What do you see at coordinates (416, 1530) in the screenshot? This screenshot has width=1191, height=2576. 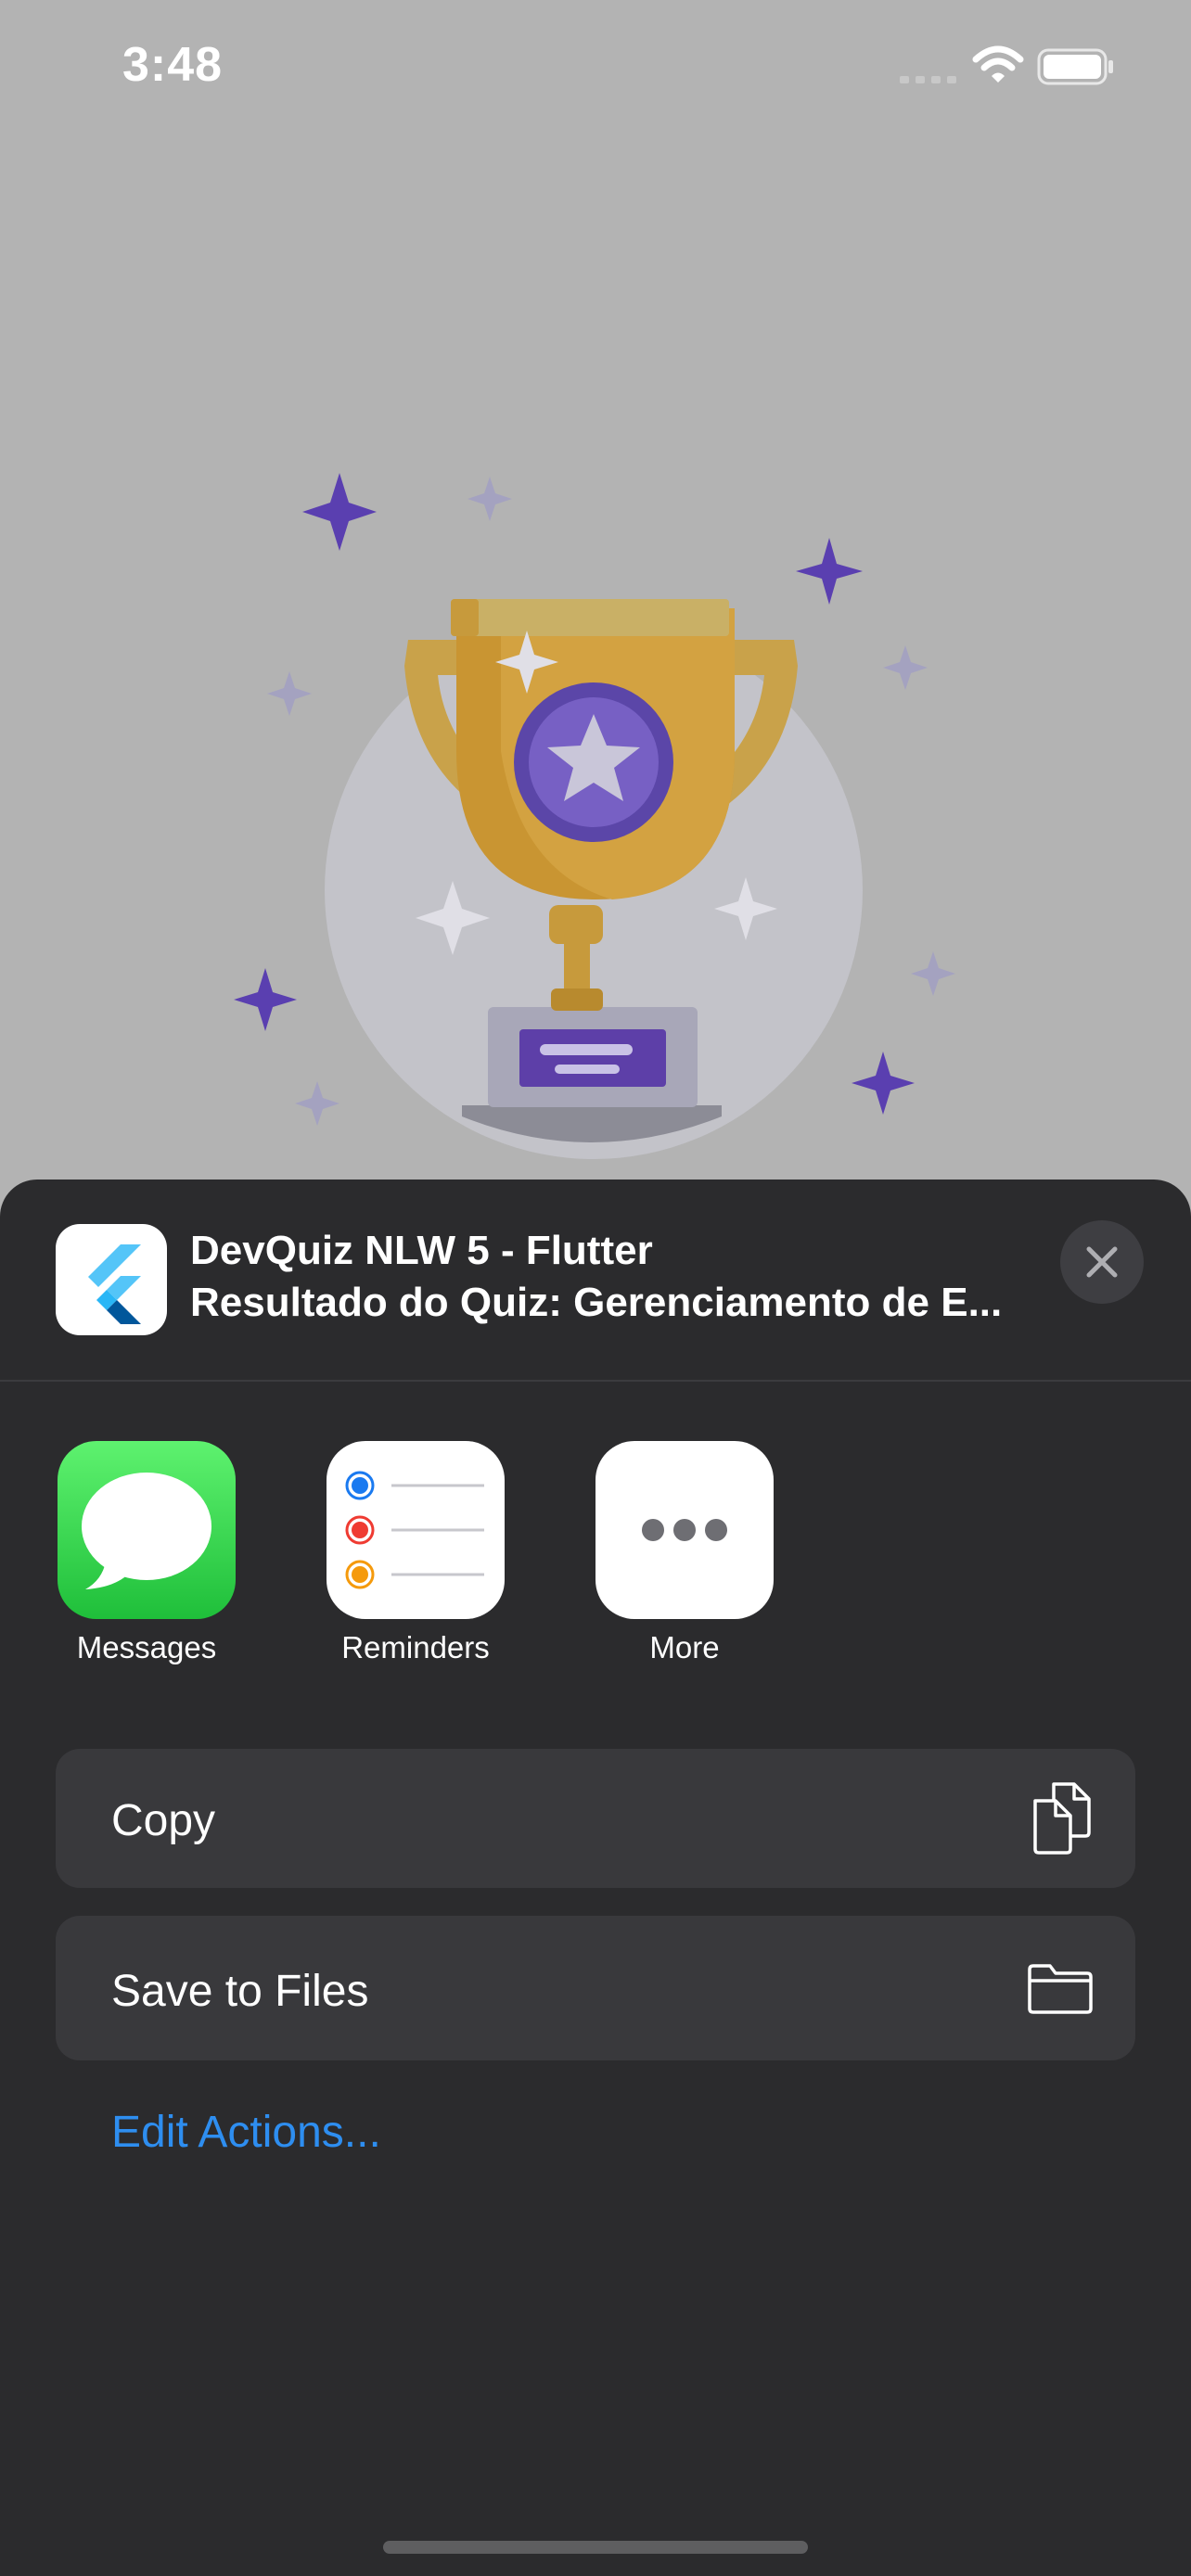 I see `reminders-icon` at bounding box center [416, 1530].